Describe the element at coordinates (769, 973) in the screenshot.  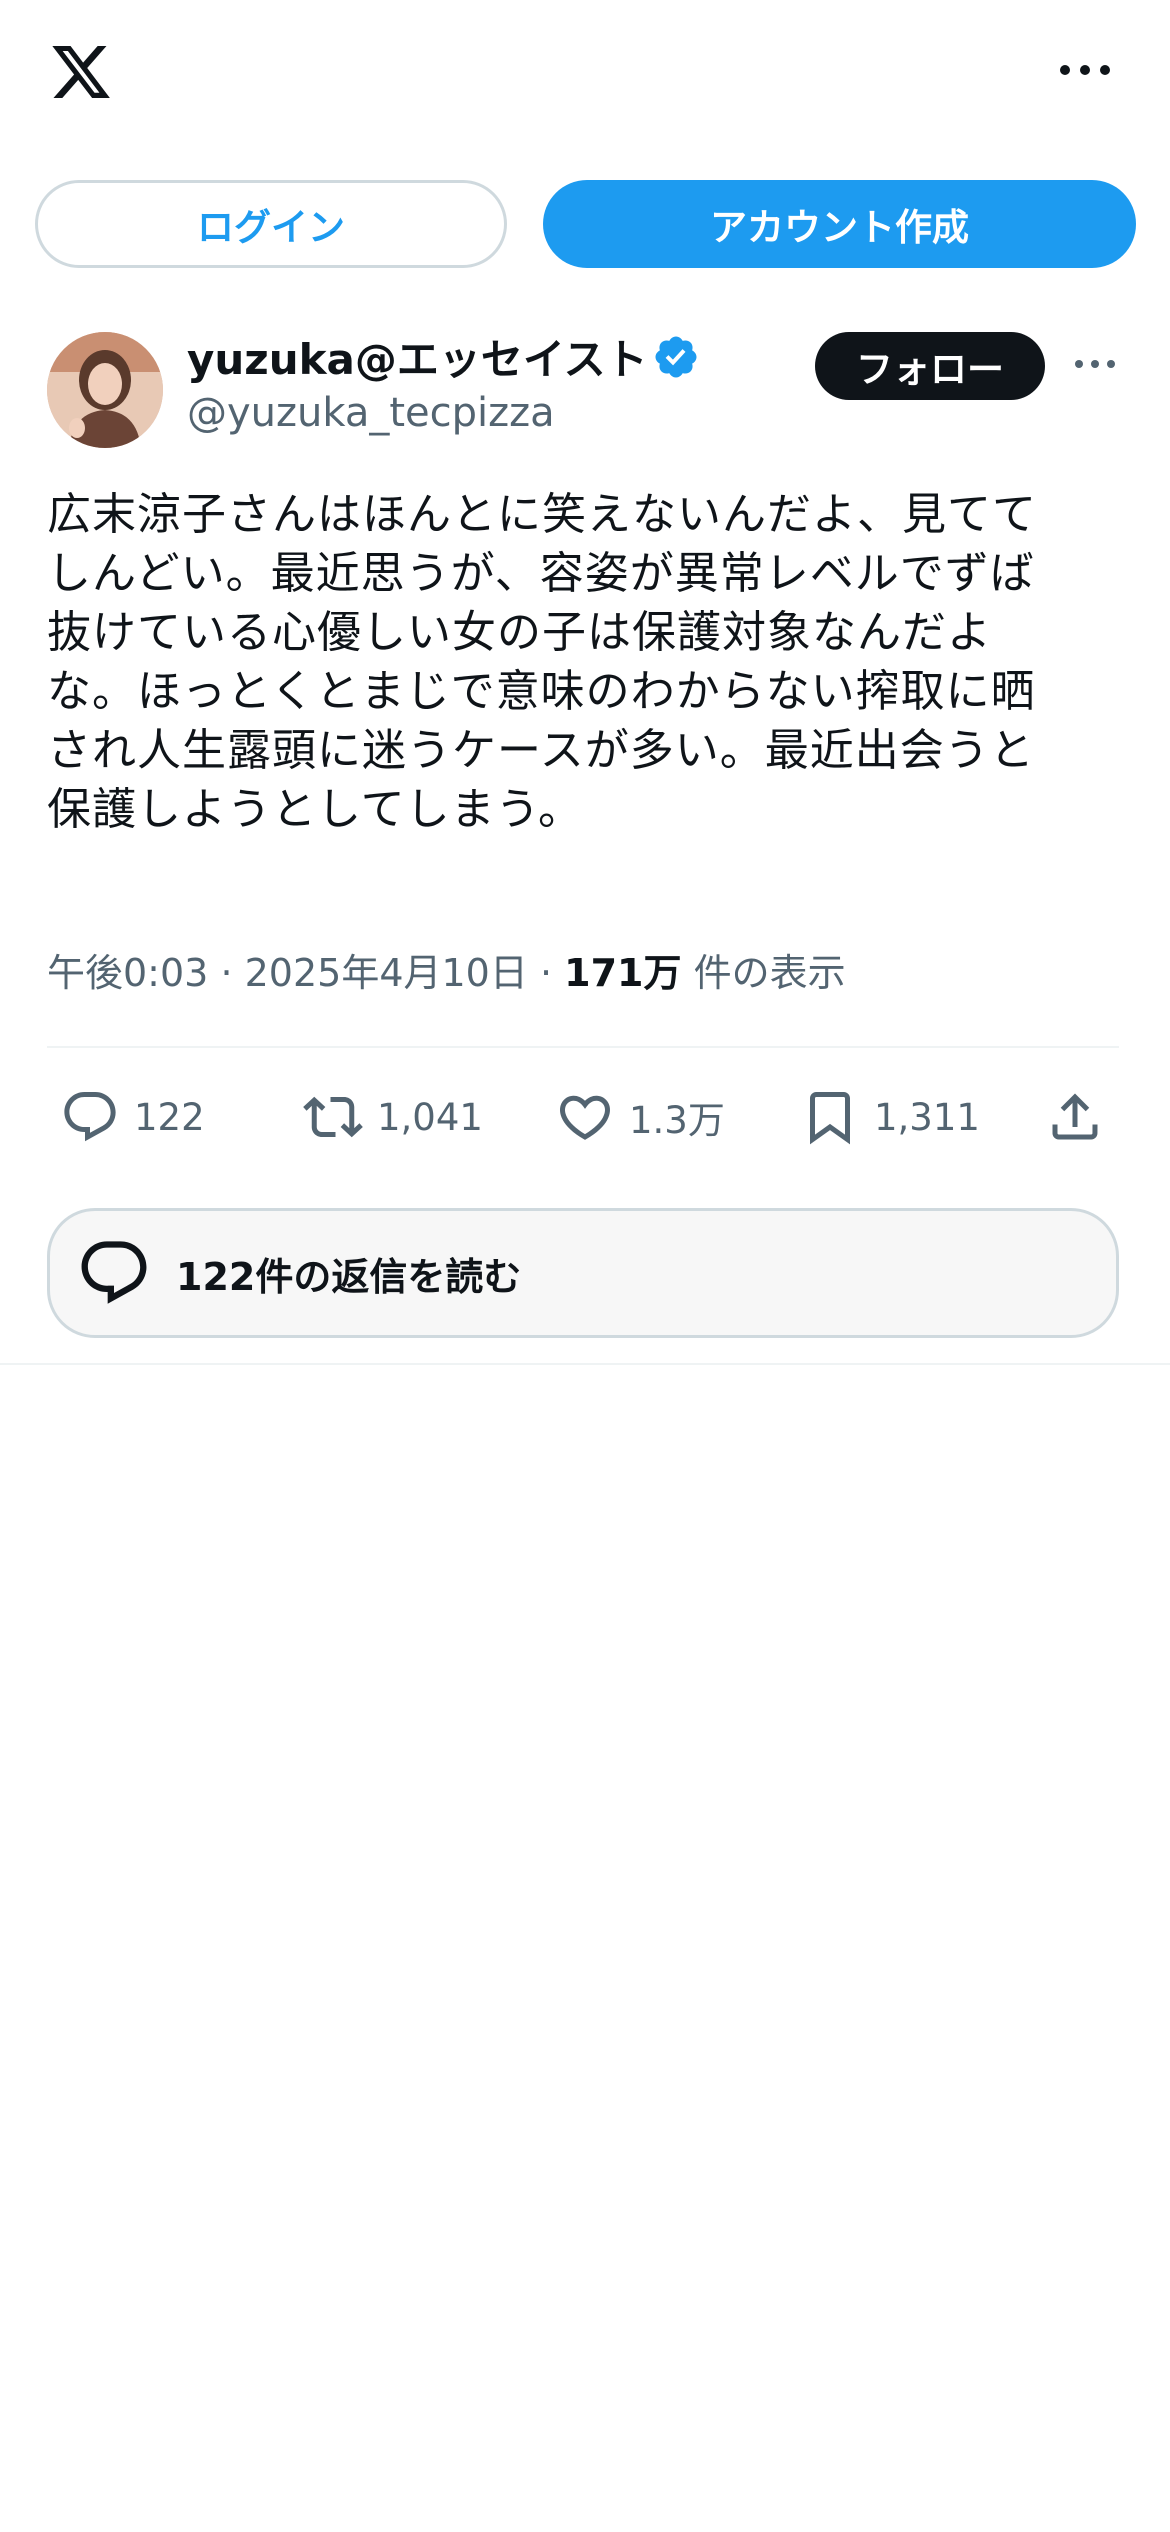
I see `views-label: 件の表示` at that location.